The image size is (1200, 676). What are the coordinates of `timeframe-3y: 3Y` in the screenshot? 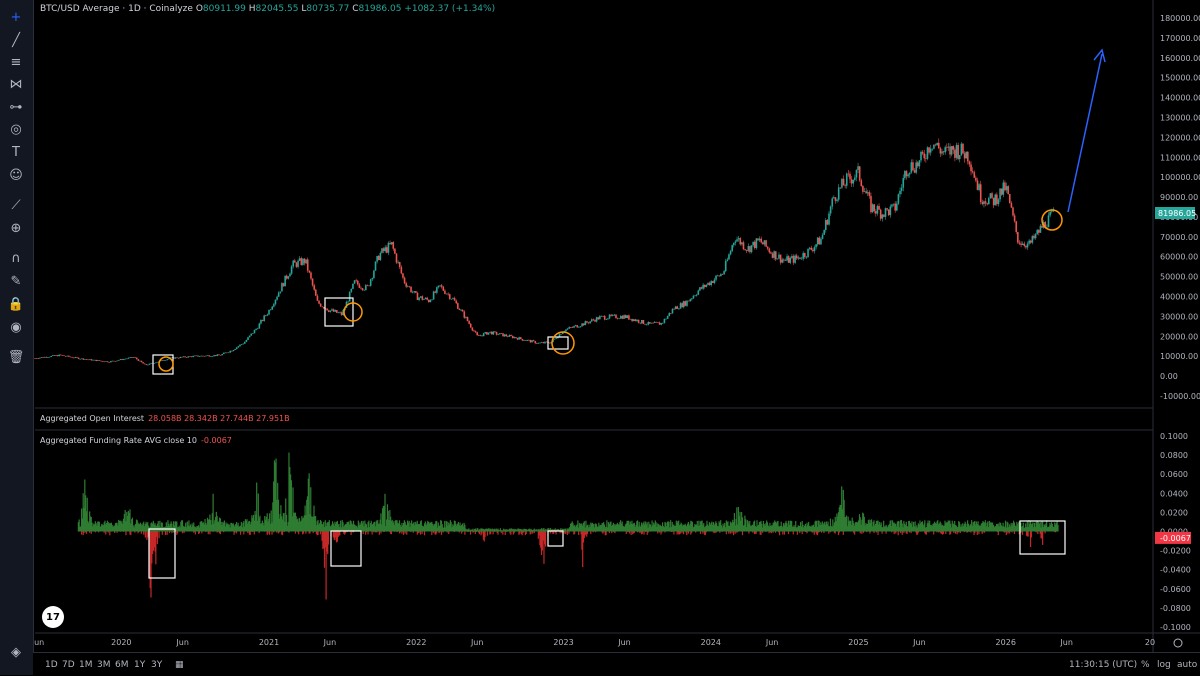 It's located at (156, 665).